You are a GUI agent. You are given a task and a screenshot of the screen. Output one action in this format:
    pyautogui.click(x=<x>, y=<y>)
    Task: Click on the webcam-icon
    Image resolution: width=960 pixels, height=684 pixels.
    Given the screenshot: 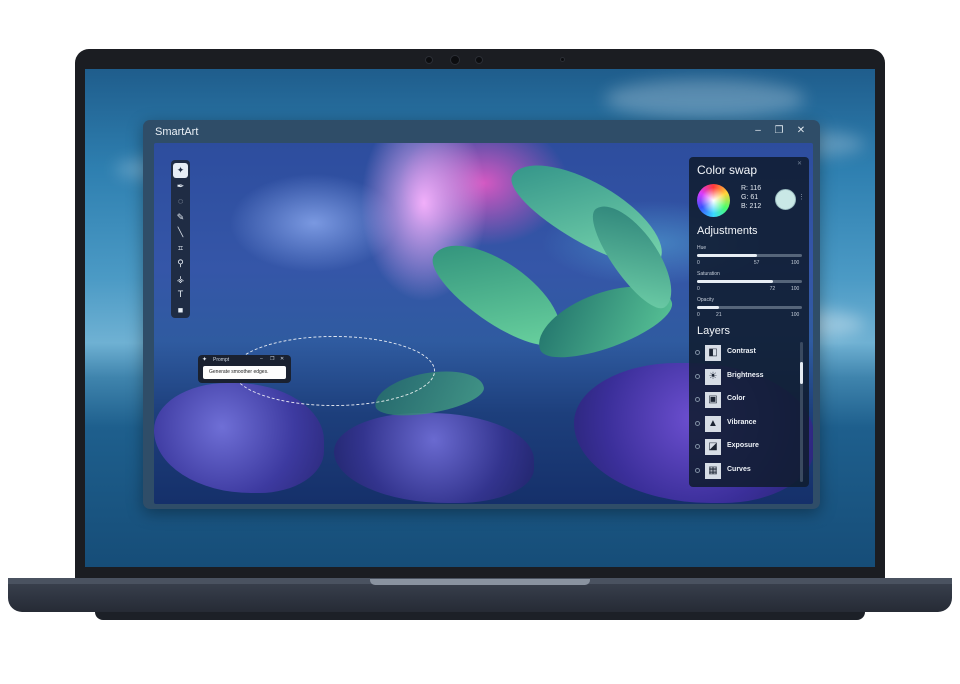 What is the action you would take?
    pyautogui.click(x=455, y=60)
    